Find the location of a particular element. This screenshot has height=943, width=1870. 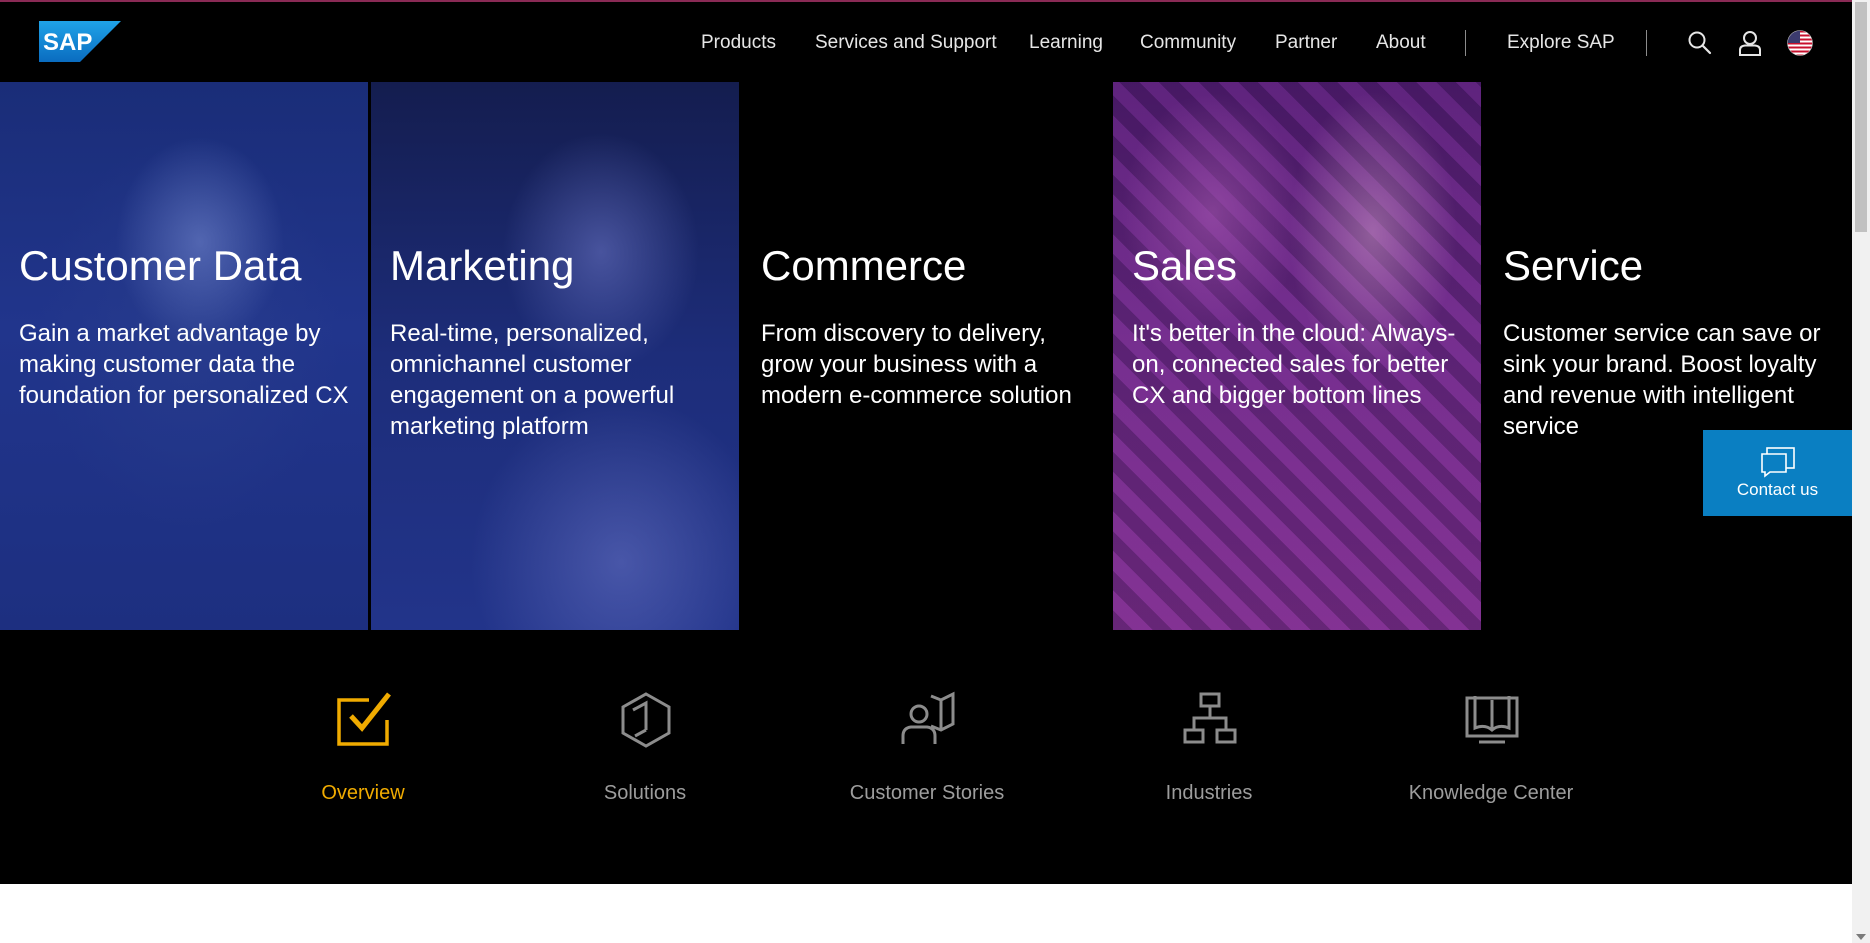

tile-title: Customer Data is located at coordinates (160, 265).